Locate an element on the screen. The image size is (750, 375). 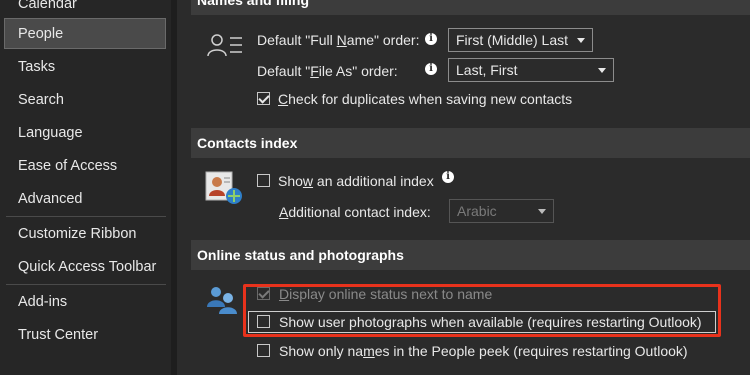
sidebar-item-tasks: Tasks is located at coordinates (83, 67).